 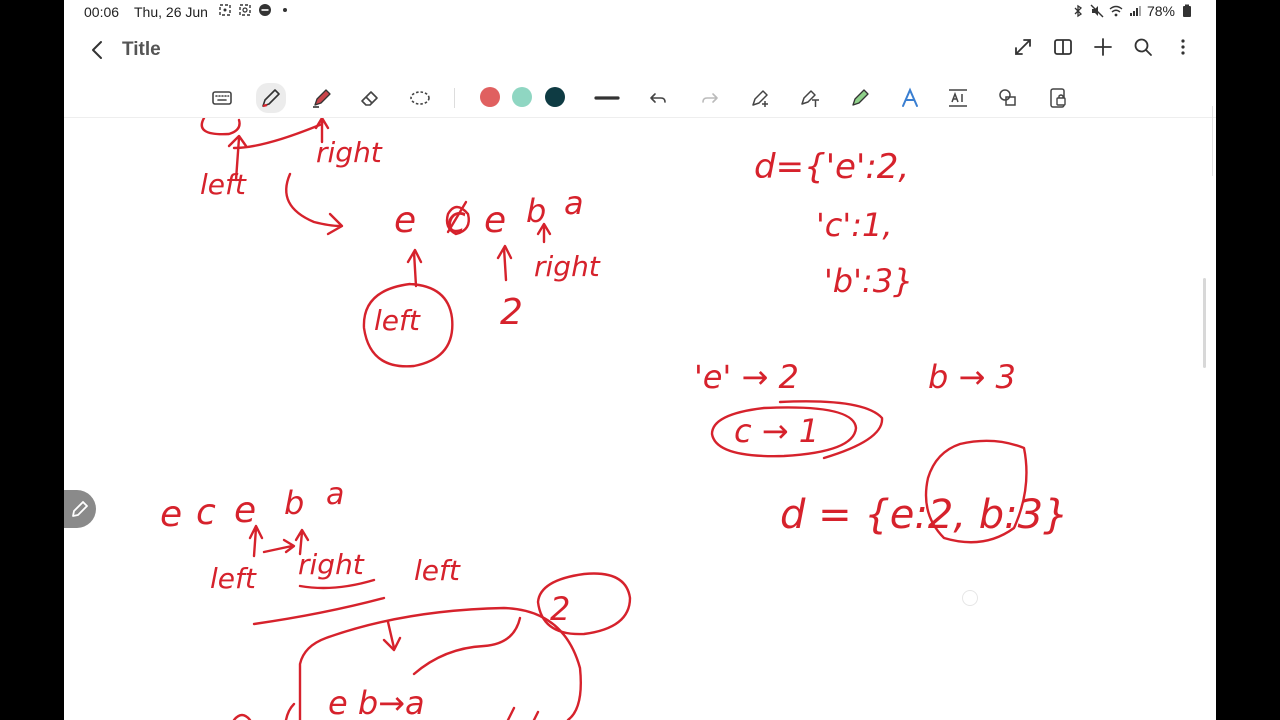 What do you see at coordinates (1116, 11) in the screenshot?
I see `wifi-icon` at bounding box center [1116, 11].